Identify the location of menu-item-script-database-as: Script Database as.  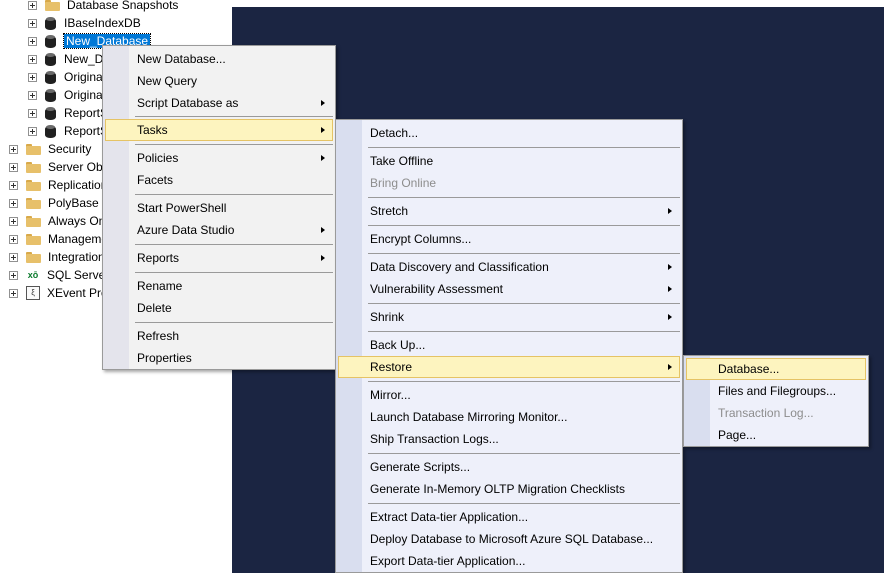
(219, 103).